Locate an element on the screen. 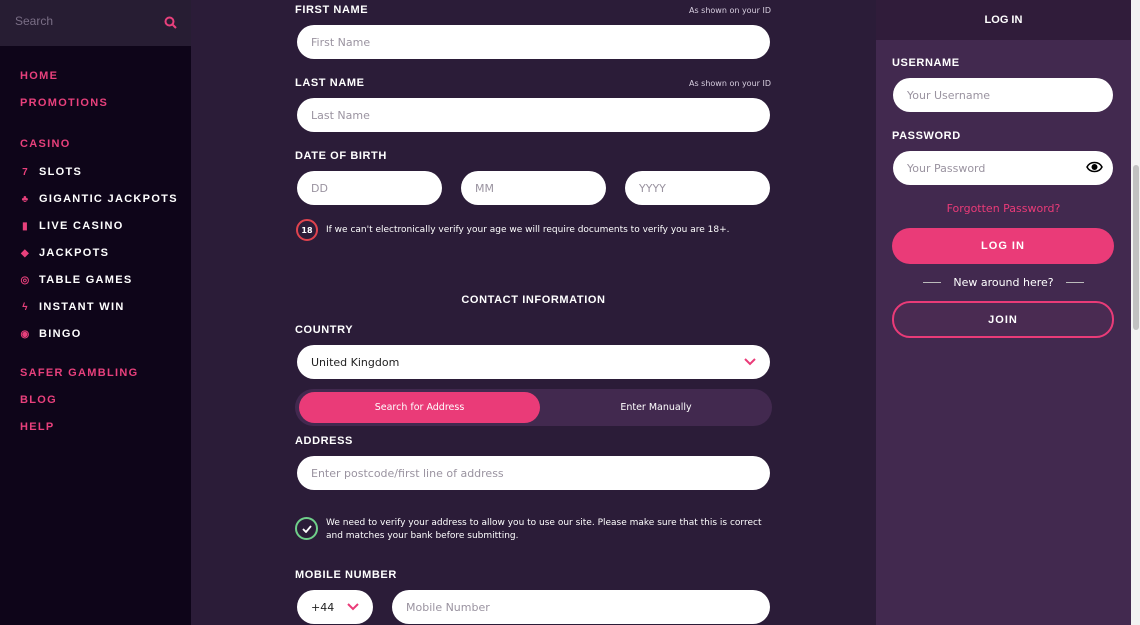  address-input is located at coordinates (533, 473).